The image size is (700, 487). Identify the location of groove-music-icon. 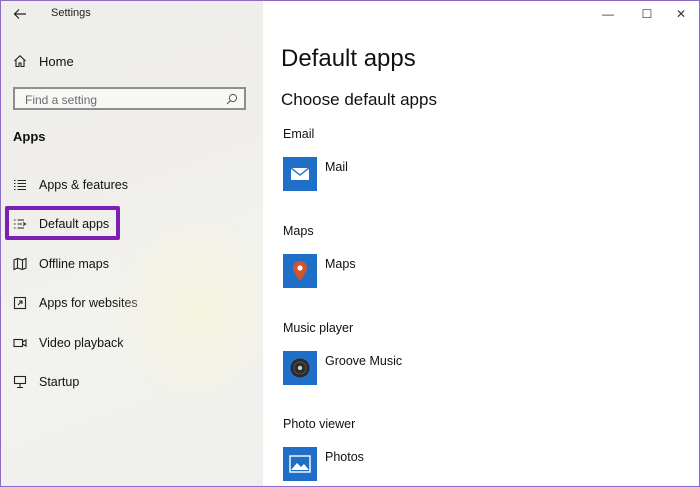
(300, 368).